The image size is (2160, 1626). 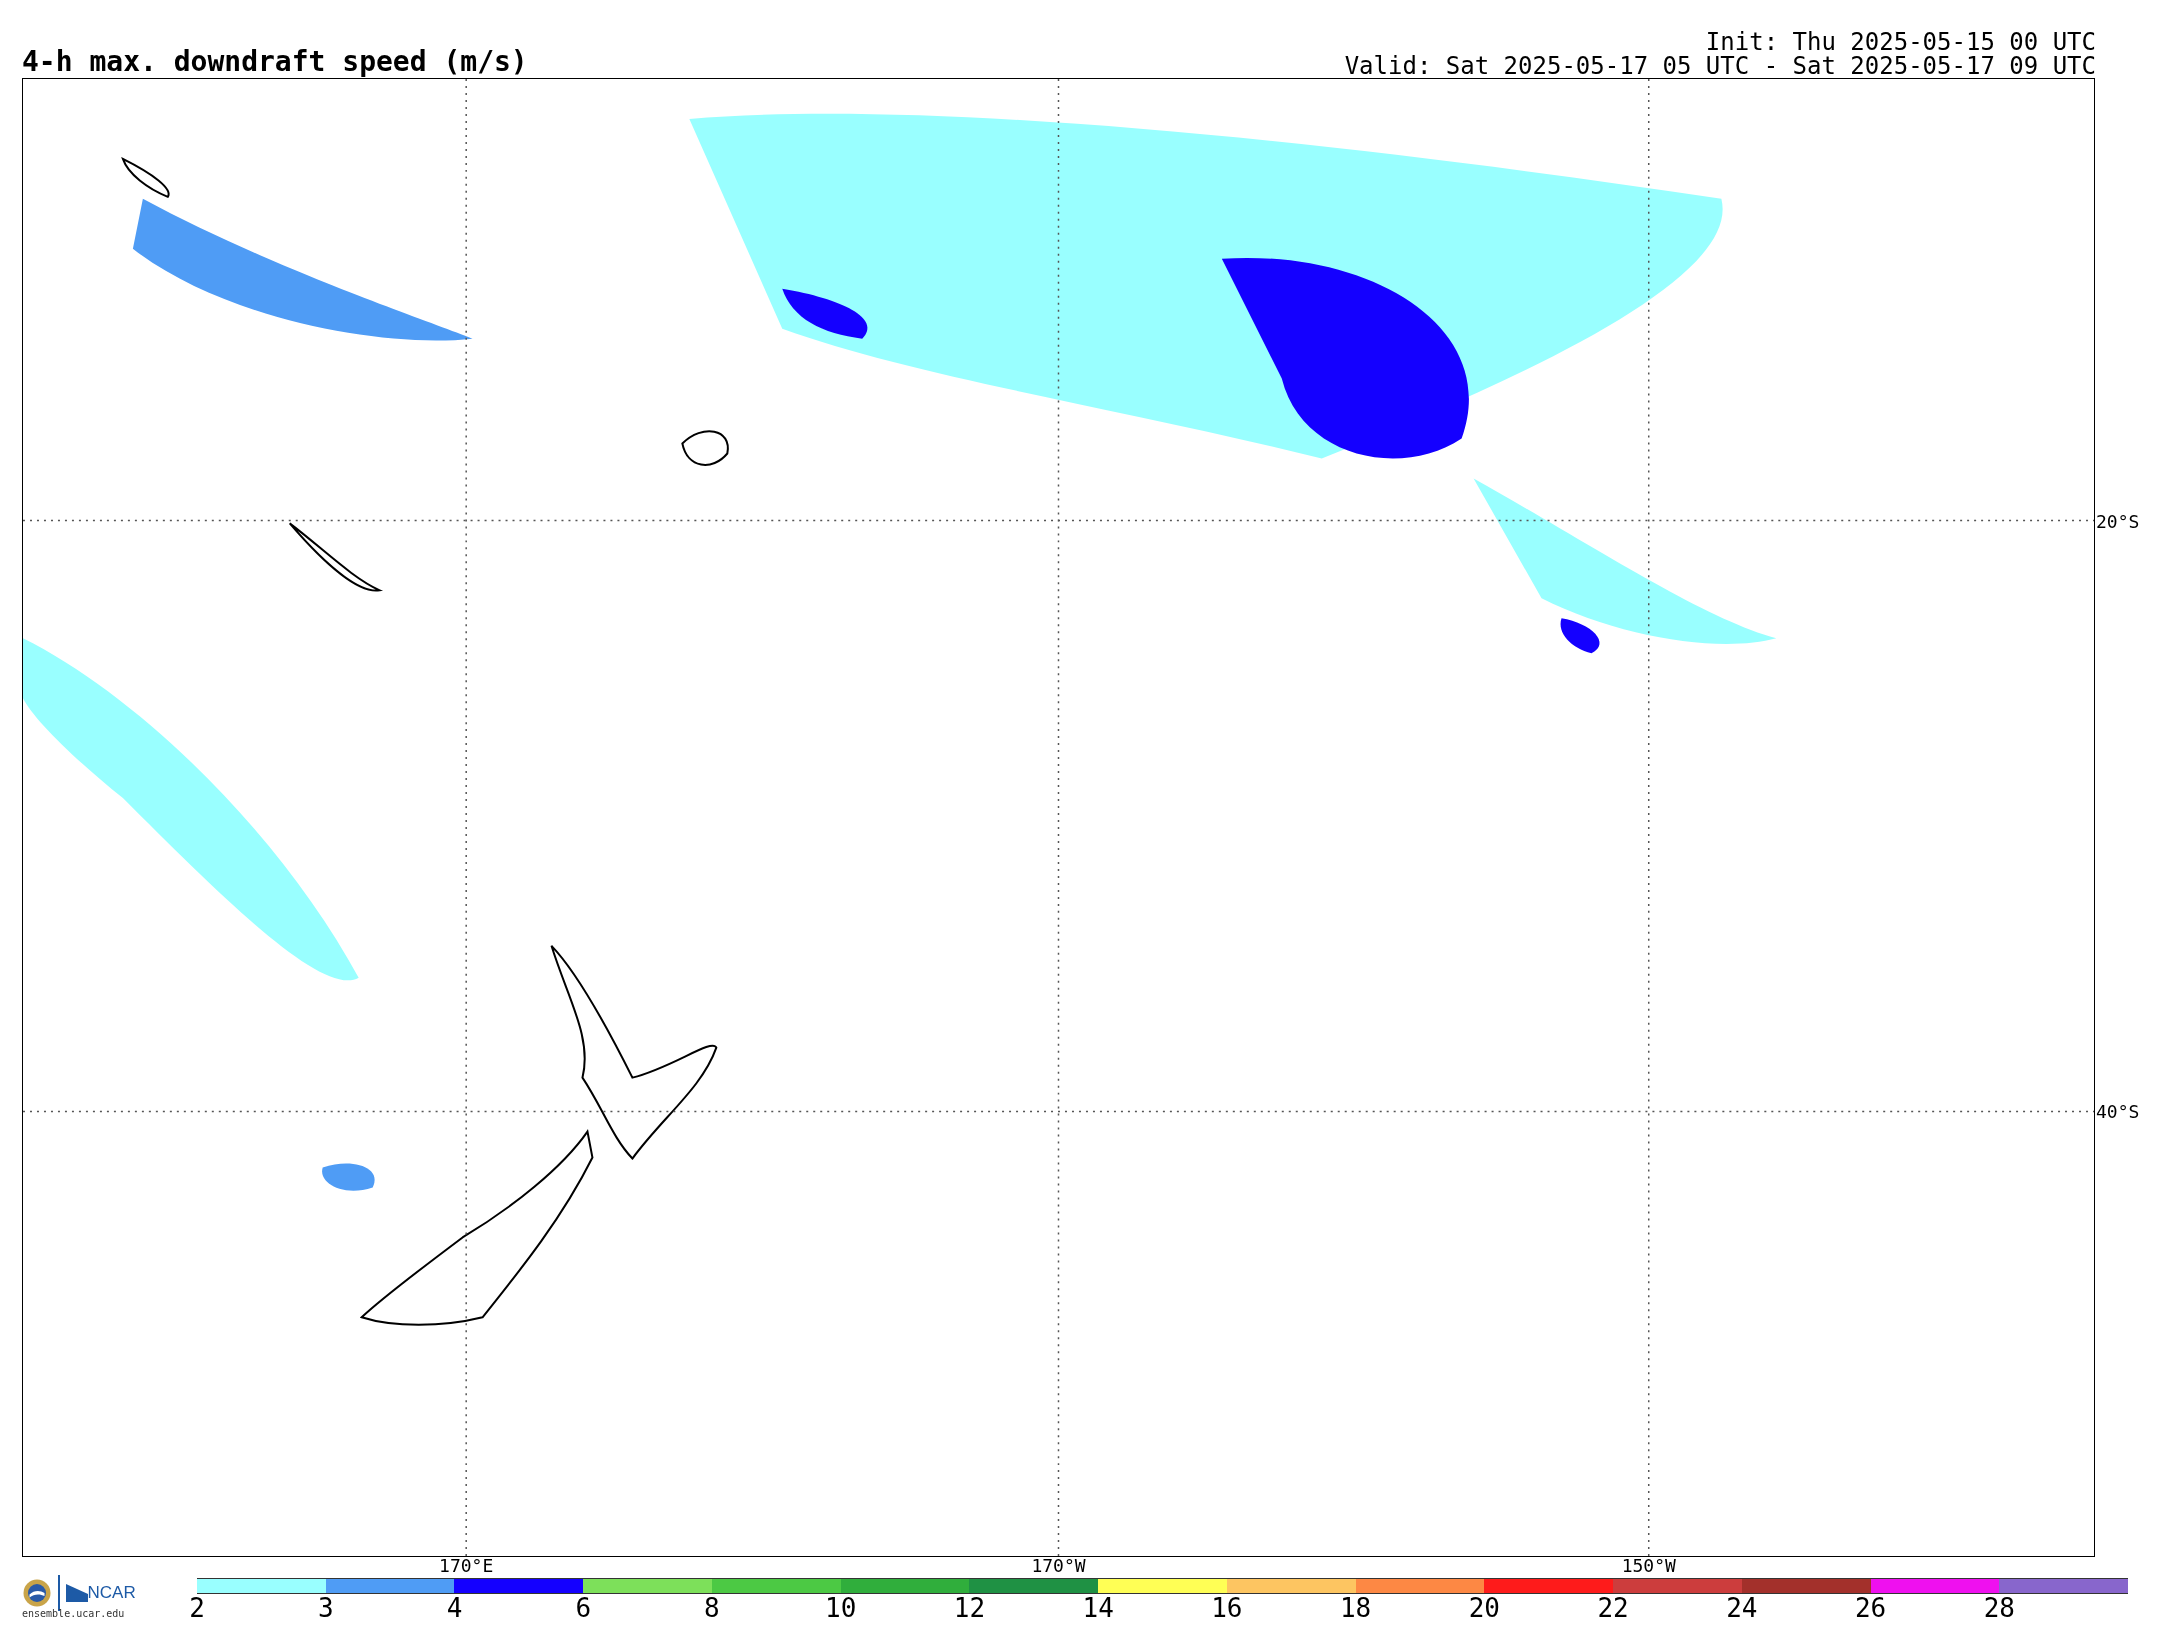 I want to click on tick-label: 4, so click(x=454, y=1608).